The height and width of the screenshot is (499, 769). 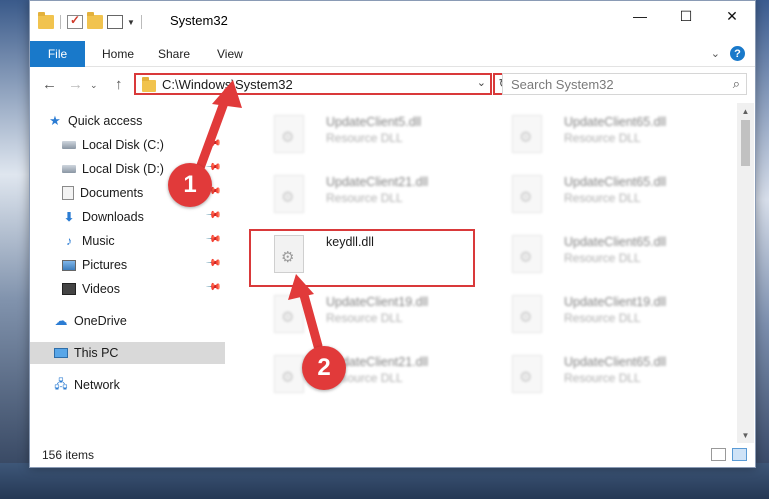 I want to click on documents-icon, so click(x=68, y=193).